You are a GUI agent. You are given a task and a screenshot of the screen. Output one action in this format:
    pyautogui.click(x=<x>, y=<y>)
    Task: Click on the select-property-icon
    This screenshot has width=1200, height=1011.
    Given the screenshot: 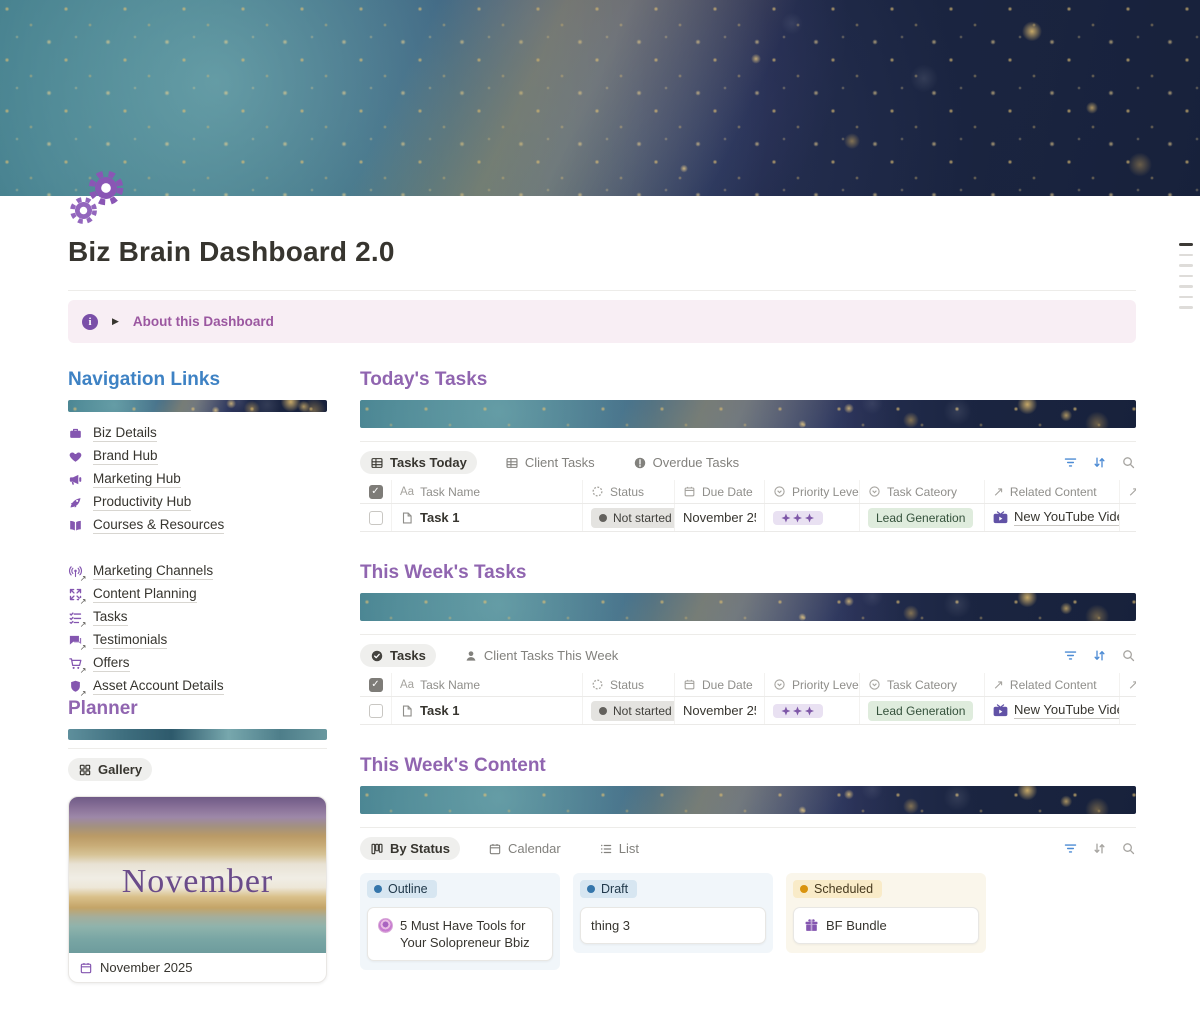 What is the action you would take?
    pyautogui.click(x=779, y=684)
    